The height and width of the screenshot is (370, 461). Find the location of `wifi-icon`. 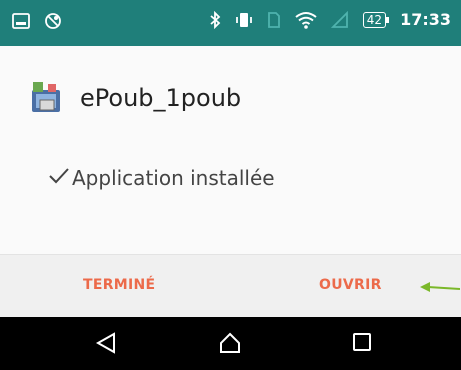

wifi-icon is located at coordinates (306, 20).